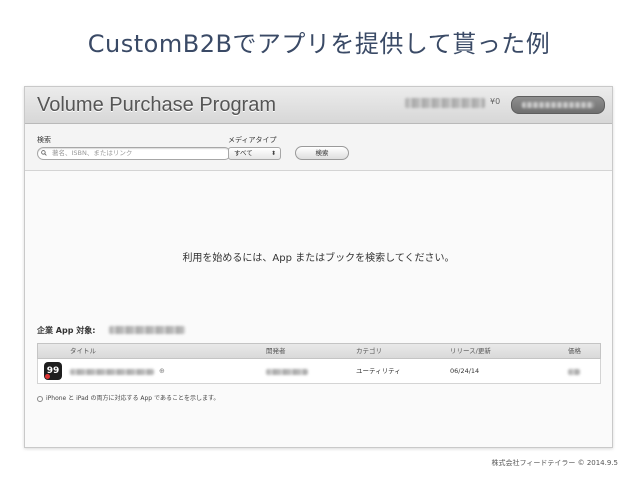 The width and height of the screenshot is (638, 479). What do you see at coordinates (276, 351) in the screenshot?
I see `column-developer: 開発者` at bounding box center [276, 351].